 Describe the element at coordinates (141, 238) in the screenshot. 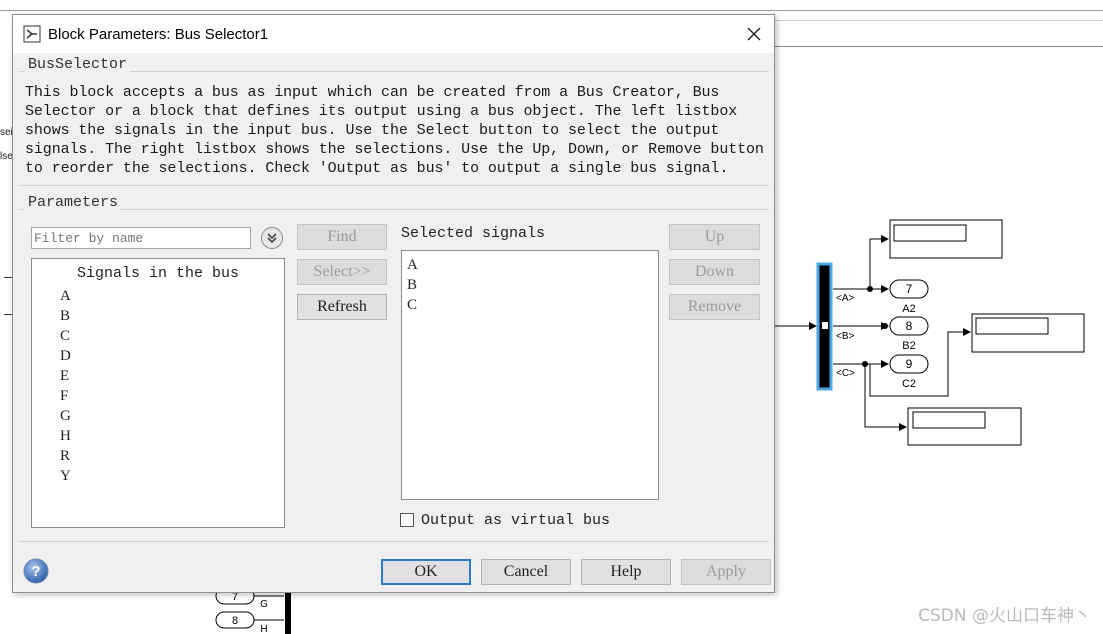

I see `filter-input` at that location.